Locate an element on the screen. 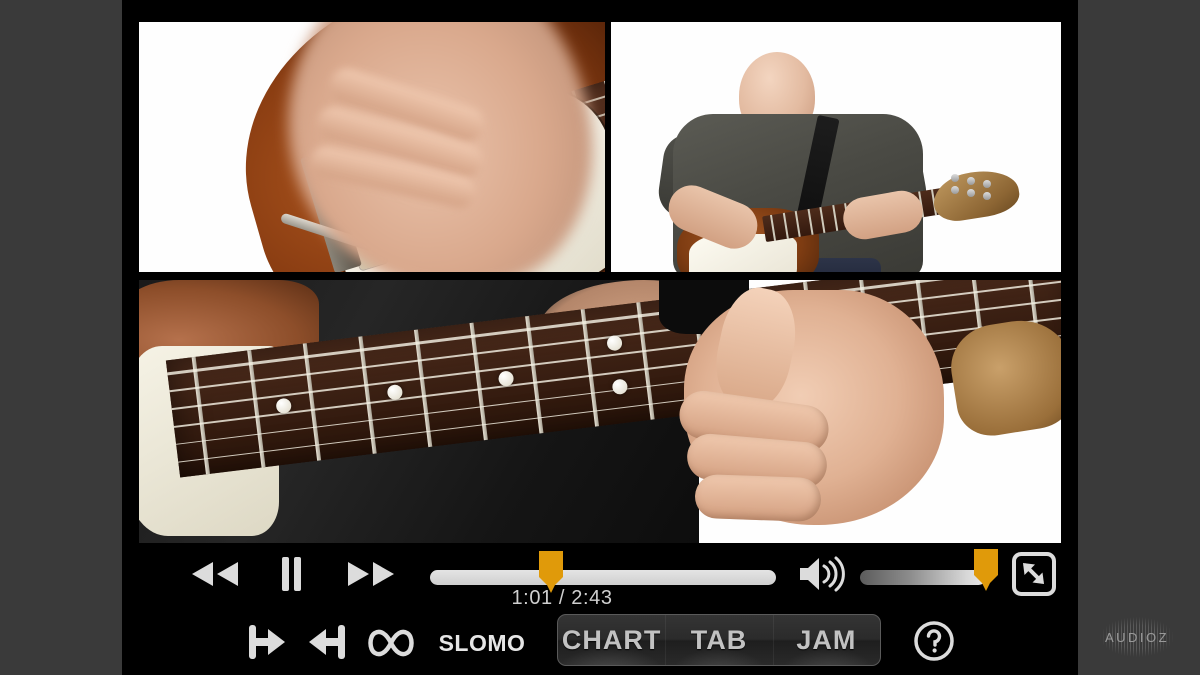 The image size is (1200, 675). volume-track is located at coordinates (923, 577).